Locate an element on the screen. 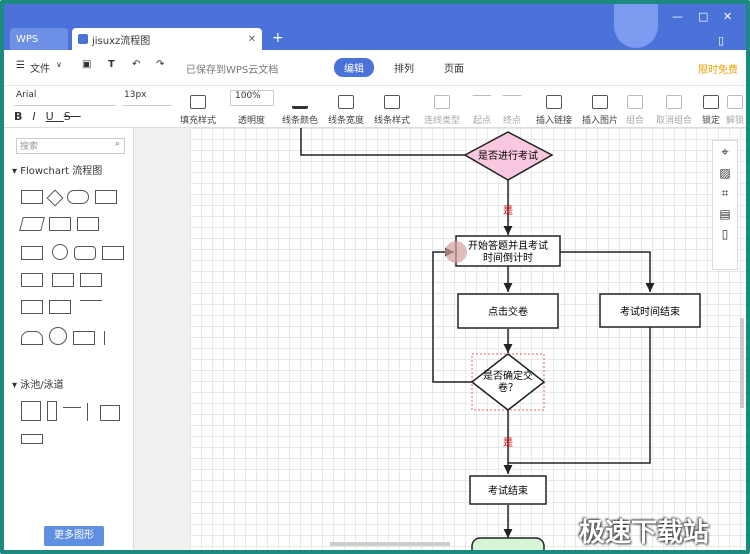 The width and height of the screenshot is (750, 554). tab-document: jisuxz流程图 ✕ is located at coordinates (167, 39).